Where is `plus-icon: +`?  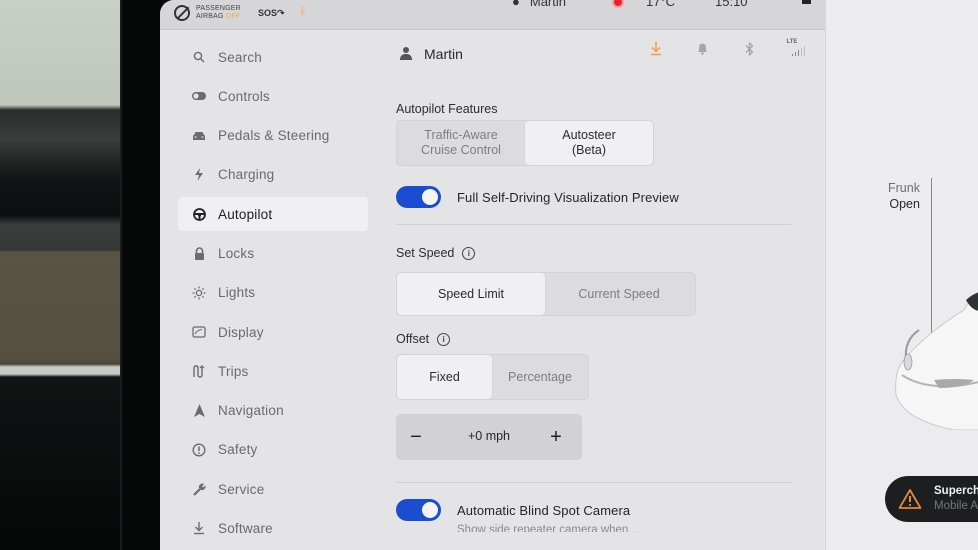
plus-icon: + is located at coordinates (556, 436).